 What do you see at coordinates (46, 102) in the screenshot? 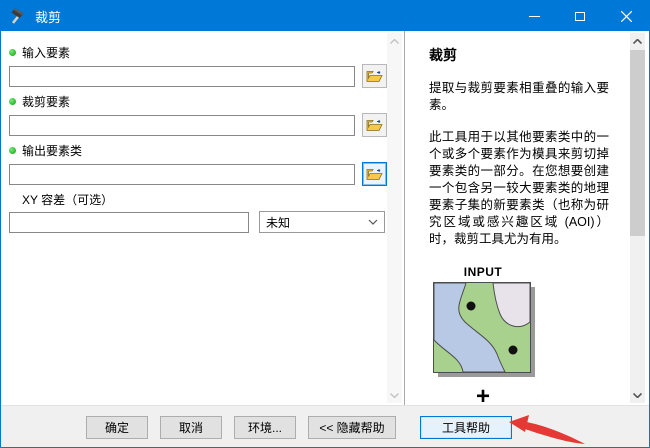
I see `clip-features-label: 裁剪要素` at bounding box center [46, 102].